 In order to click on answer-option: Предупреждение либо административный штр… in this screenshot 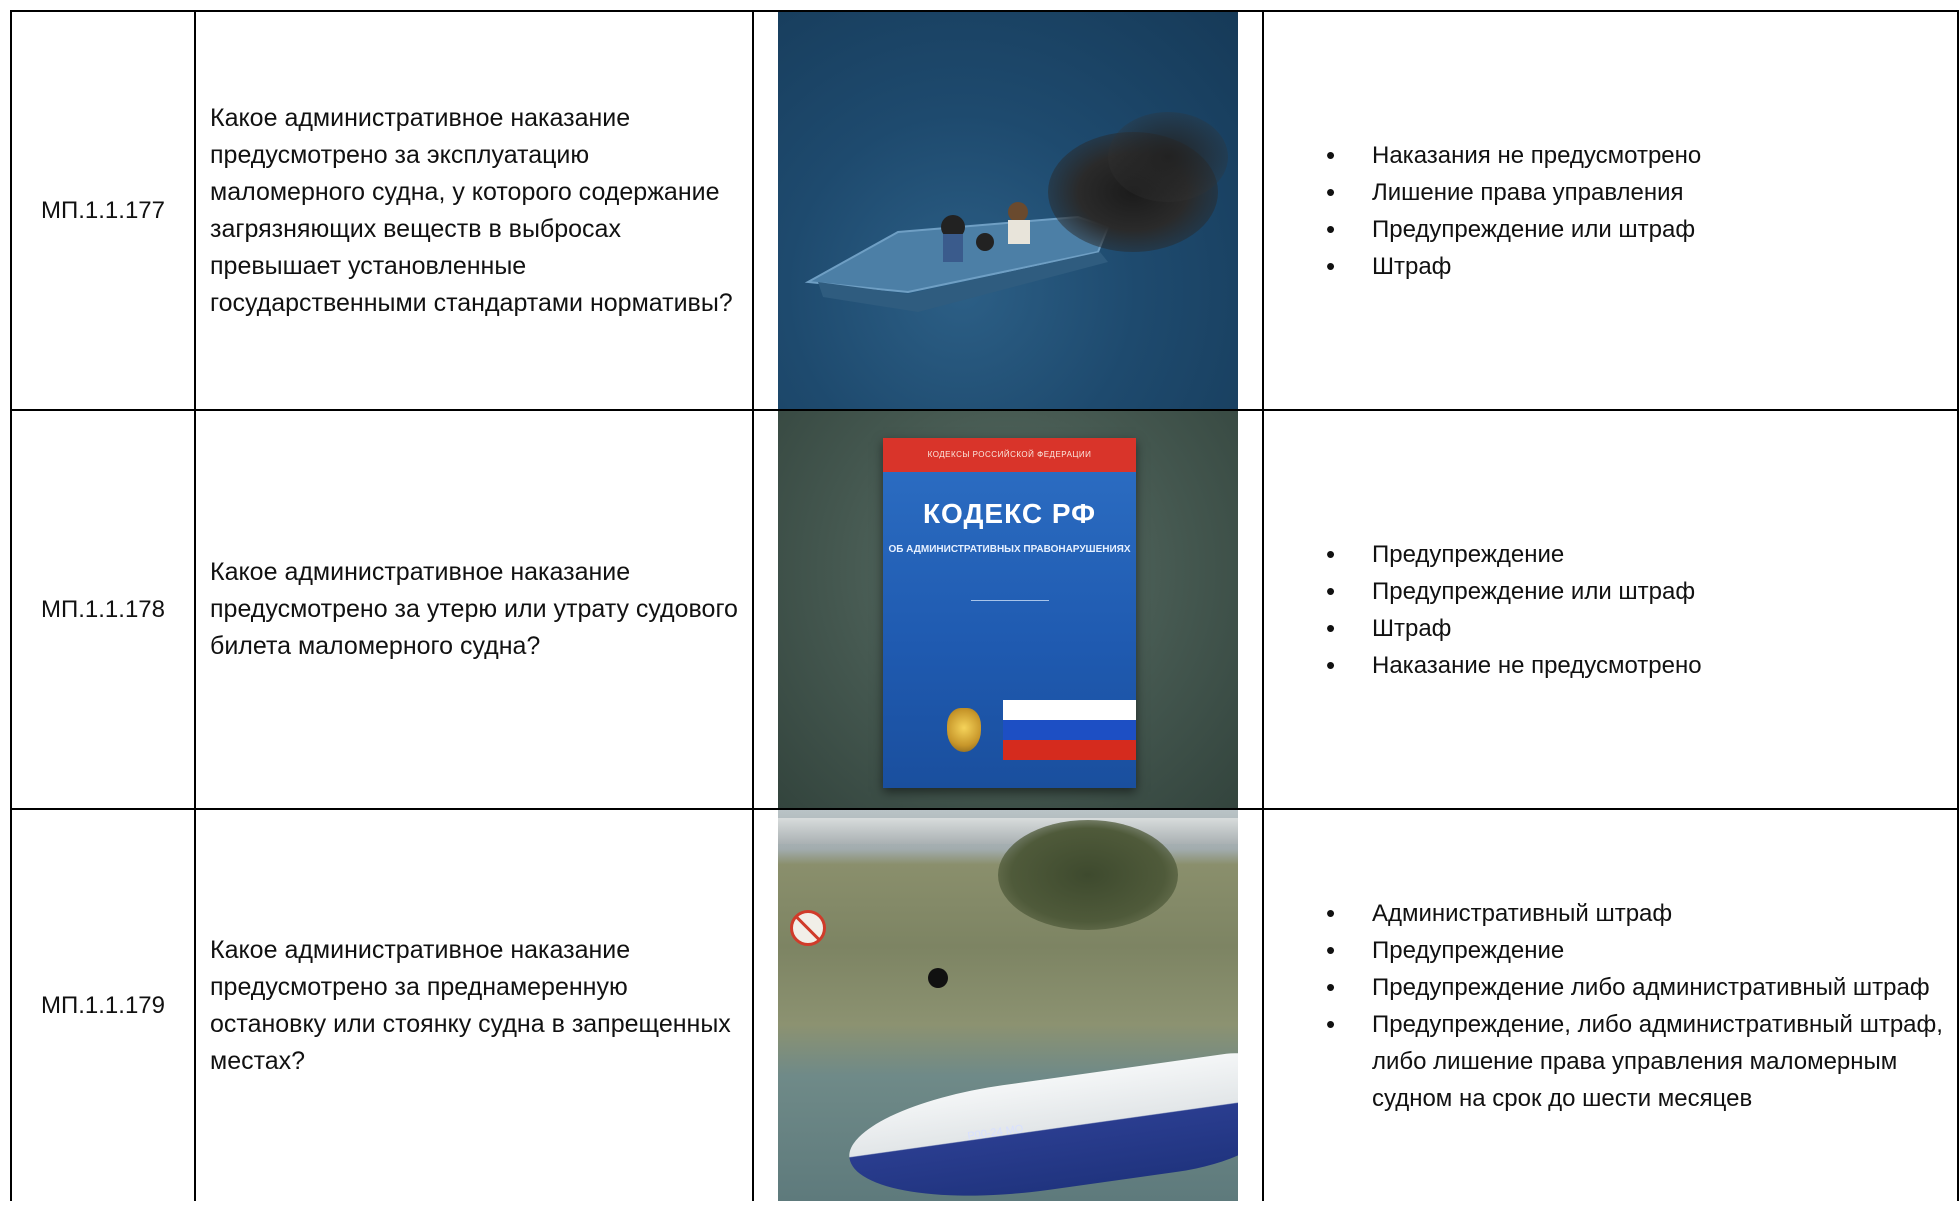, I will do `click(1636, 987)`.